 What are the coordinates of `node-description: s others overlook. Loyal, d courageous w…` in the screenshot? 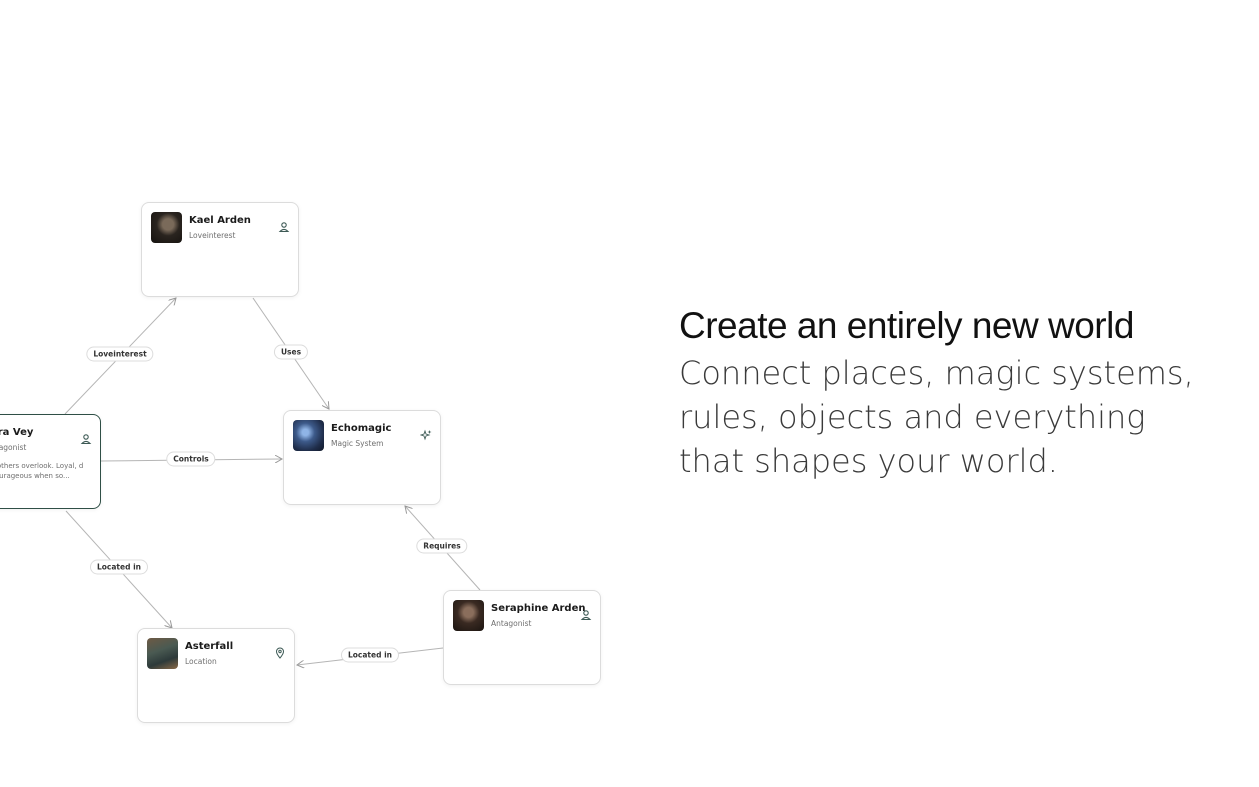 It's located at (42, 471).